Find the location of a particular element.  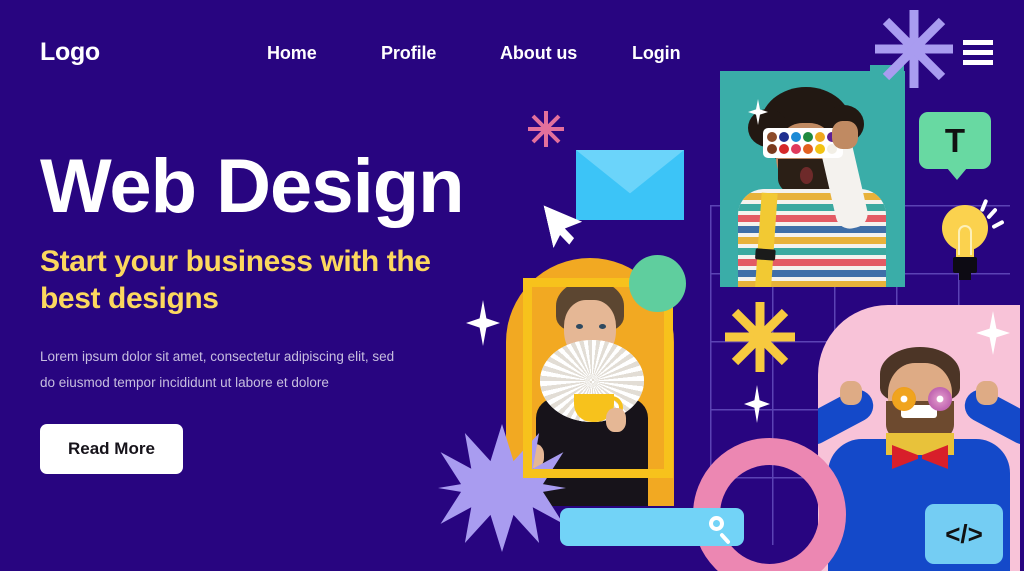

photo-detail-hand-right is located at coordinates (987, 393).